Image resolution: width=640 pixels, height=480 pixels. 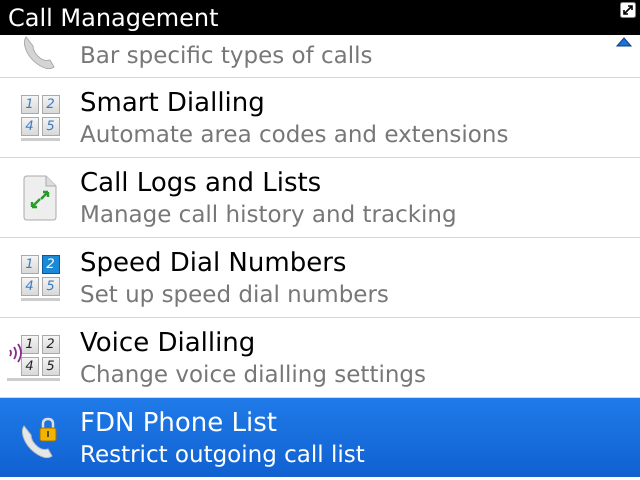 What do you see at coordinates (168, 343) in the screenshot?
I see `item-title: Voice Dialling` at bounding box center [168, 343].